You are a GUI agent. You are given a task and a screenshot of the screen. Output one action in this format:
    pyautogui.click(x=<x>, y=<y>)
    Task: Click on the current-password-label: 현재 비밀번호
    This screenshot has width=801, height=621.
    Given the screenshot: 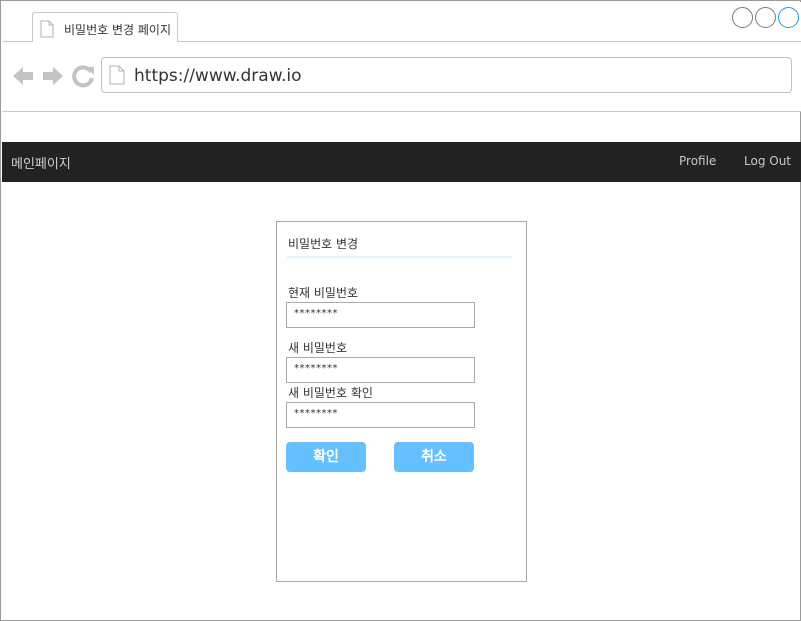 What is the action you would take?
    pyautogui.click(x=323, y=293)
    